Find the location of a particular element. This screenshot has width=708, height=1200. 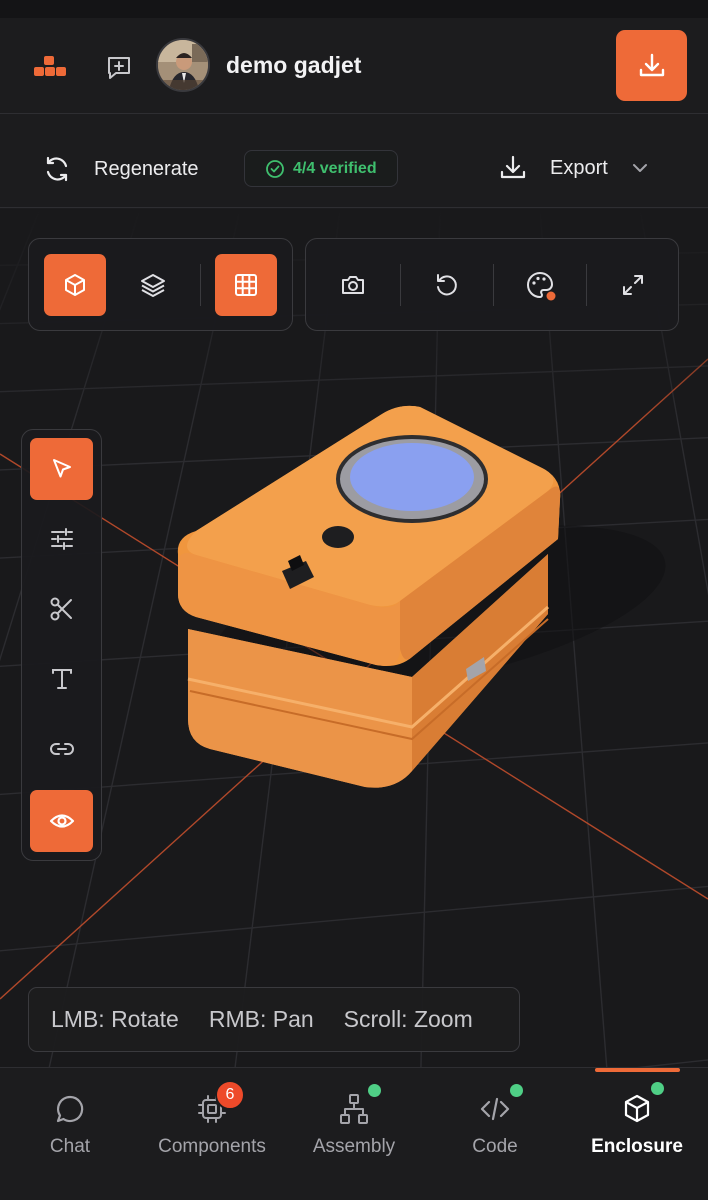

link-tool-button is located at coordinates (61, 749).